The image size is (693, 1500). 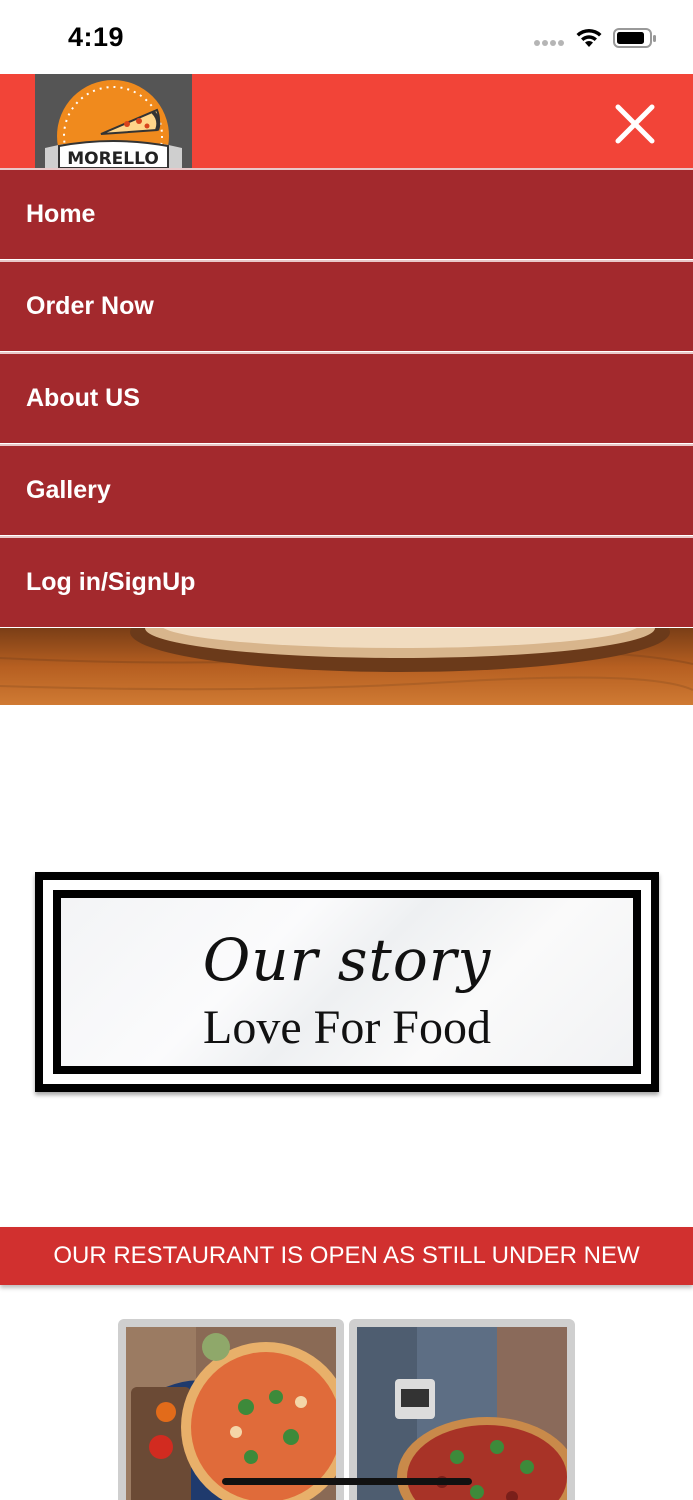 What do you see at coordinates (83, 398) in the screenshot?
I see `nav-item-label: About US` at bounding box center [83, 398].